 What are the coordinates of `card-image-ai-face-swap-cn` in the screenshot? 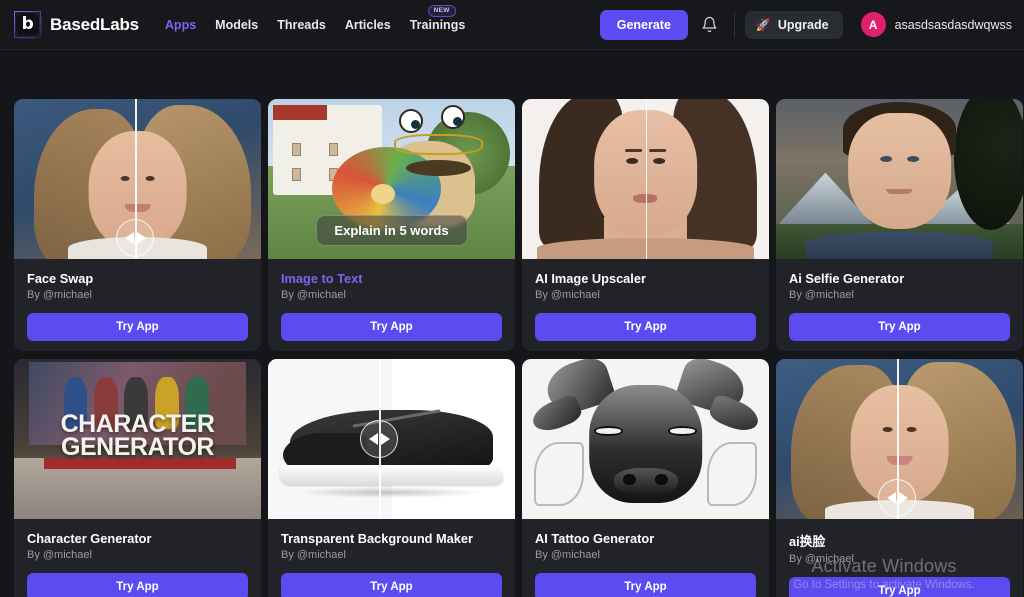 It's located at (899, 439).